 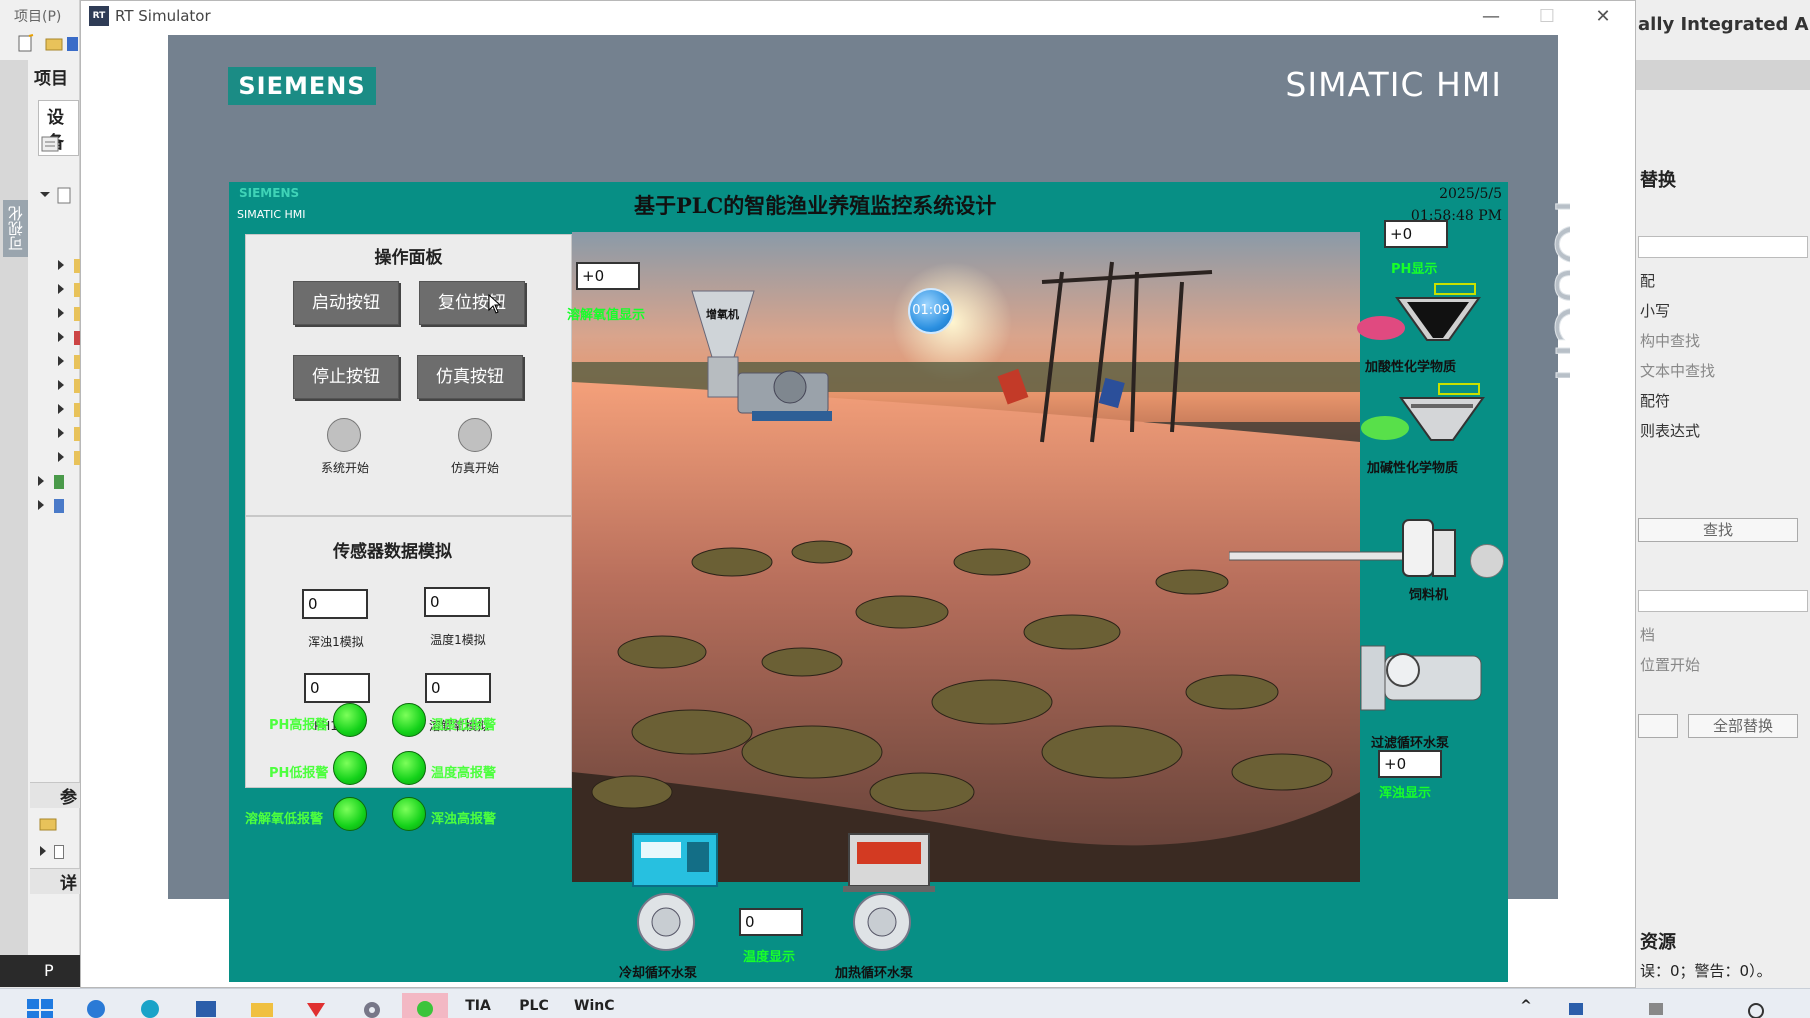 I want to click on settings-gear-icon, so click(x=372, y=1005).